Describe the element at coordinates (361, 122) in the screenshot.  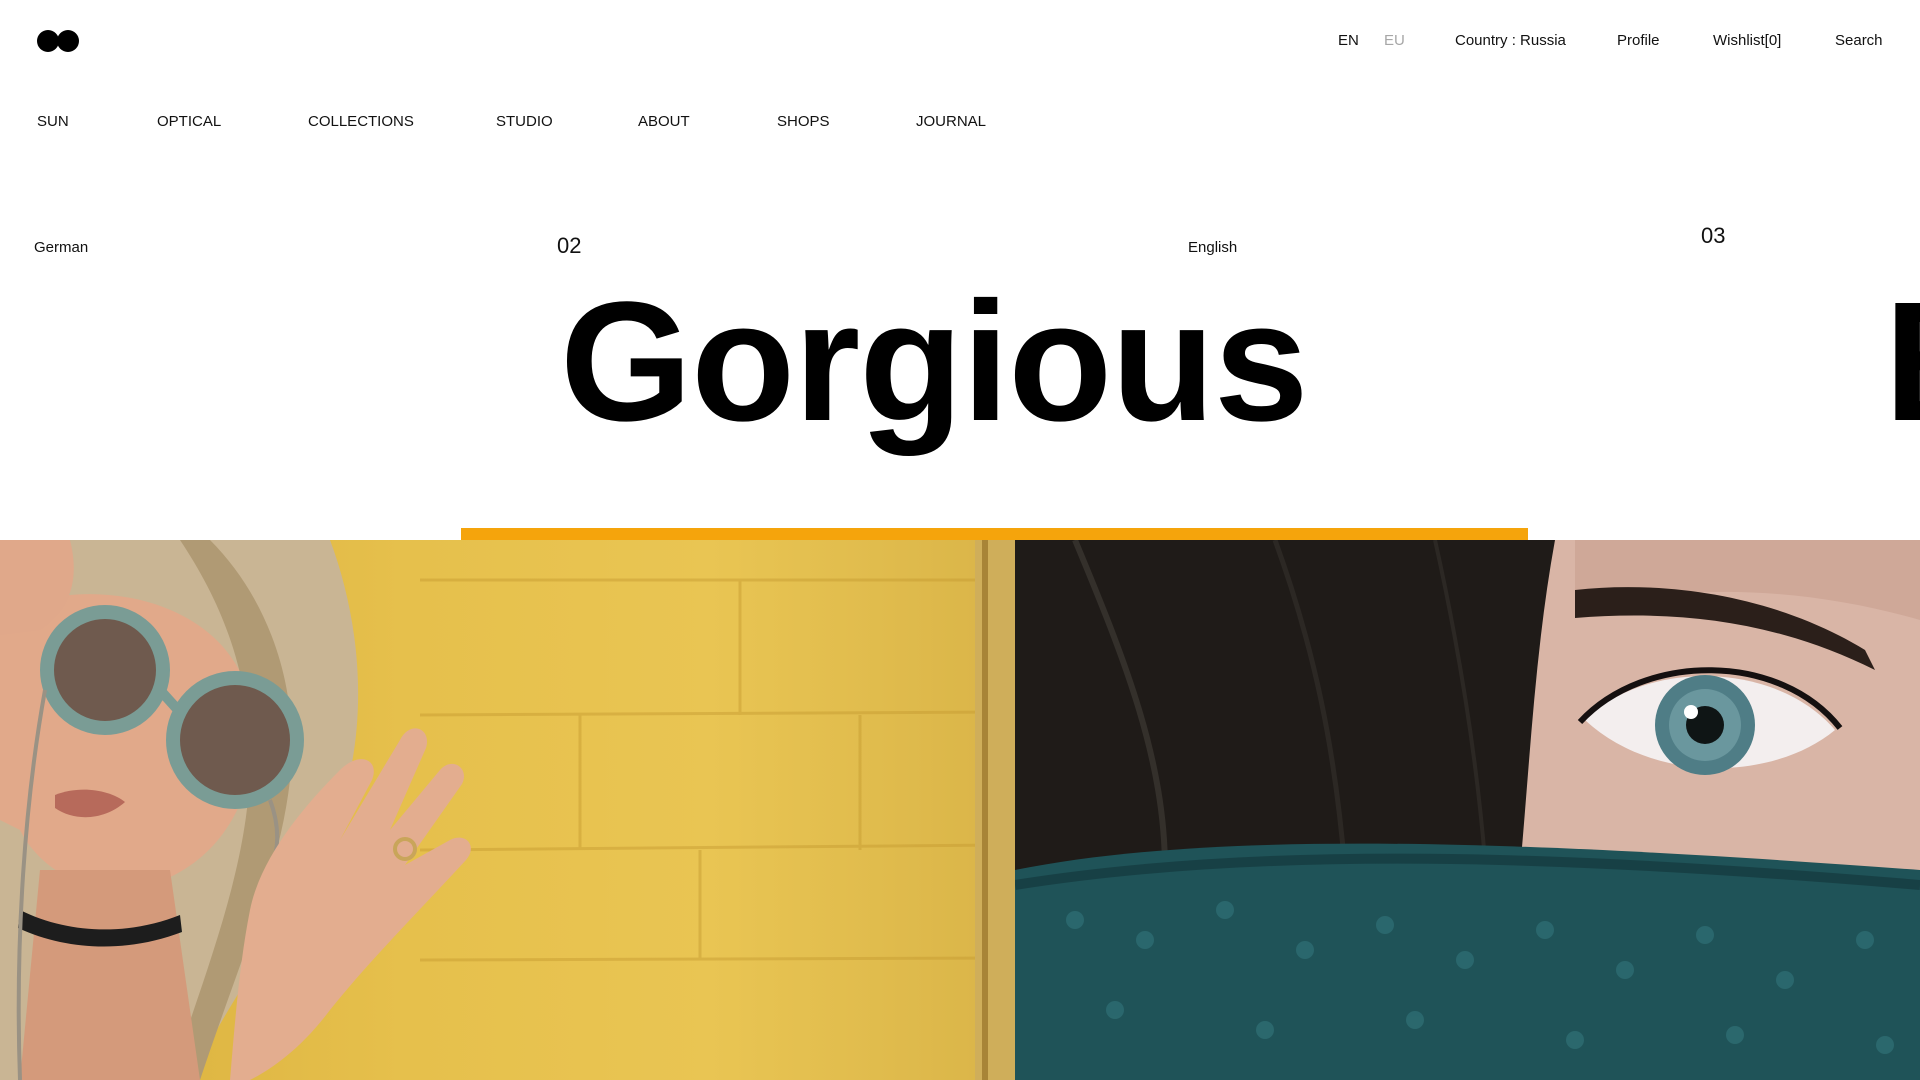
I see `nav-item-collections: COLLECTIONS` at that location.